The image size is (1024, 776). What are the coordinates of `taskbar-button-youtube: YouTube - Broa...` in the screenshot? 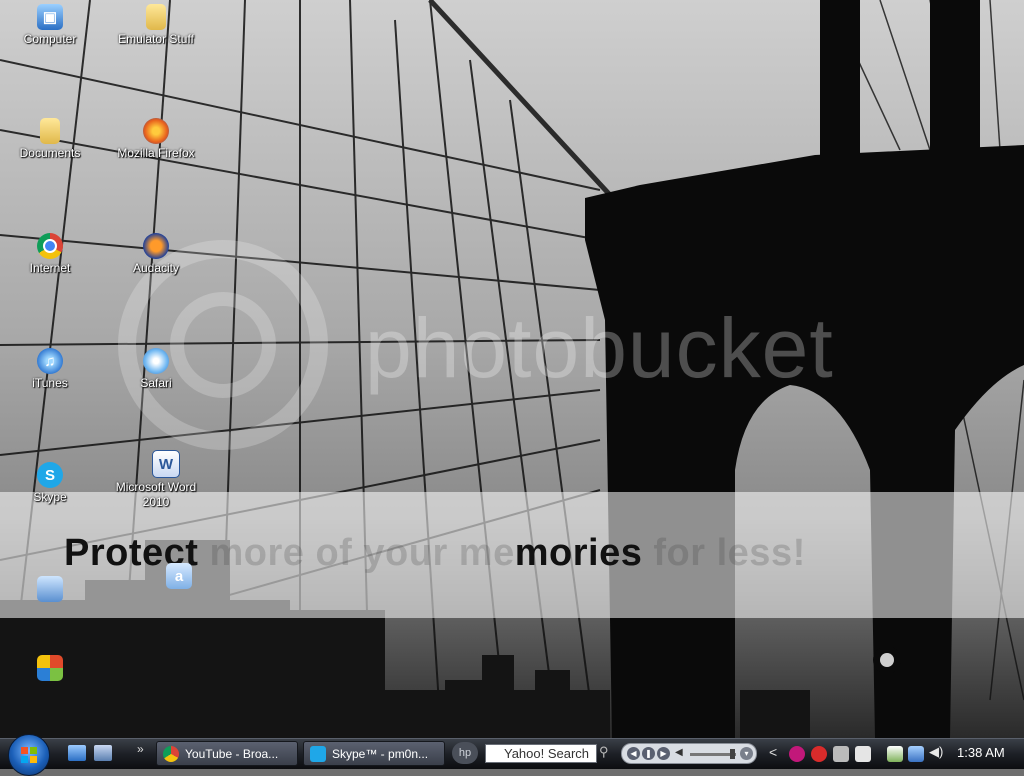 It's located at (227, 753).